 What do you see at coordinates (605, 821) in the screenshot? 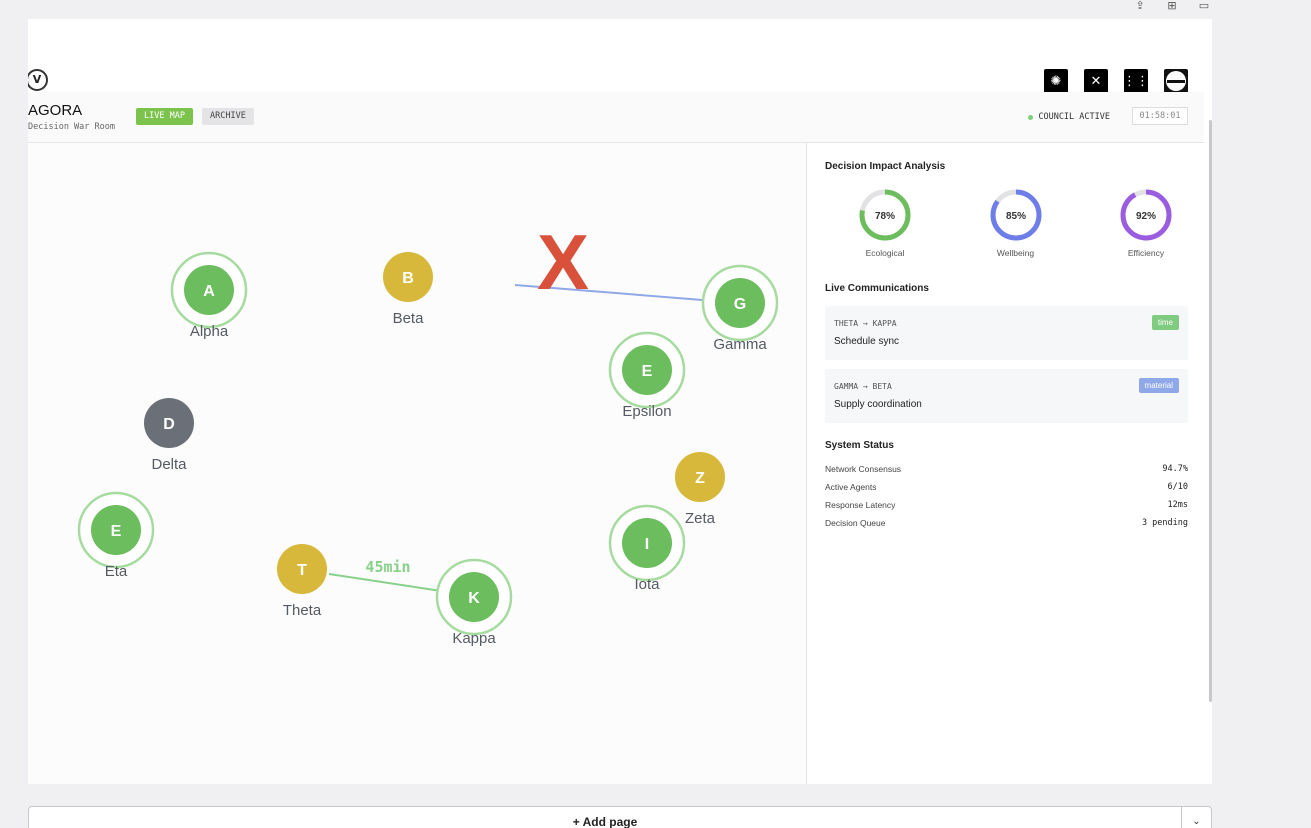
I see `add-page-button: + Add page` at bounding box center [605, 821].